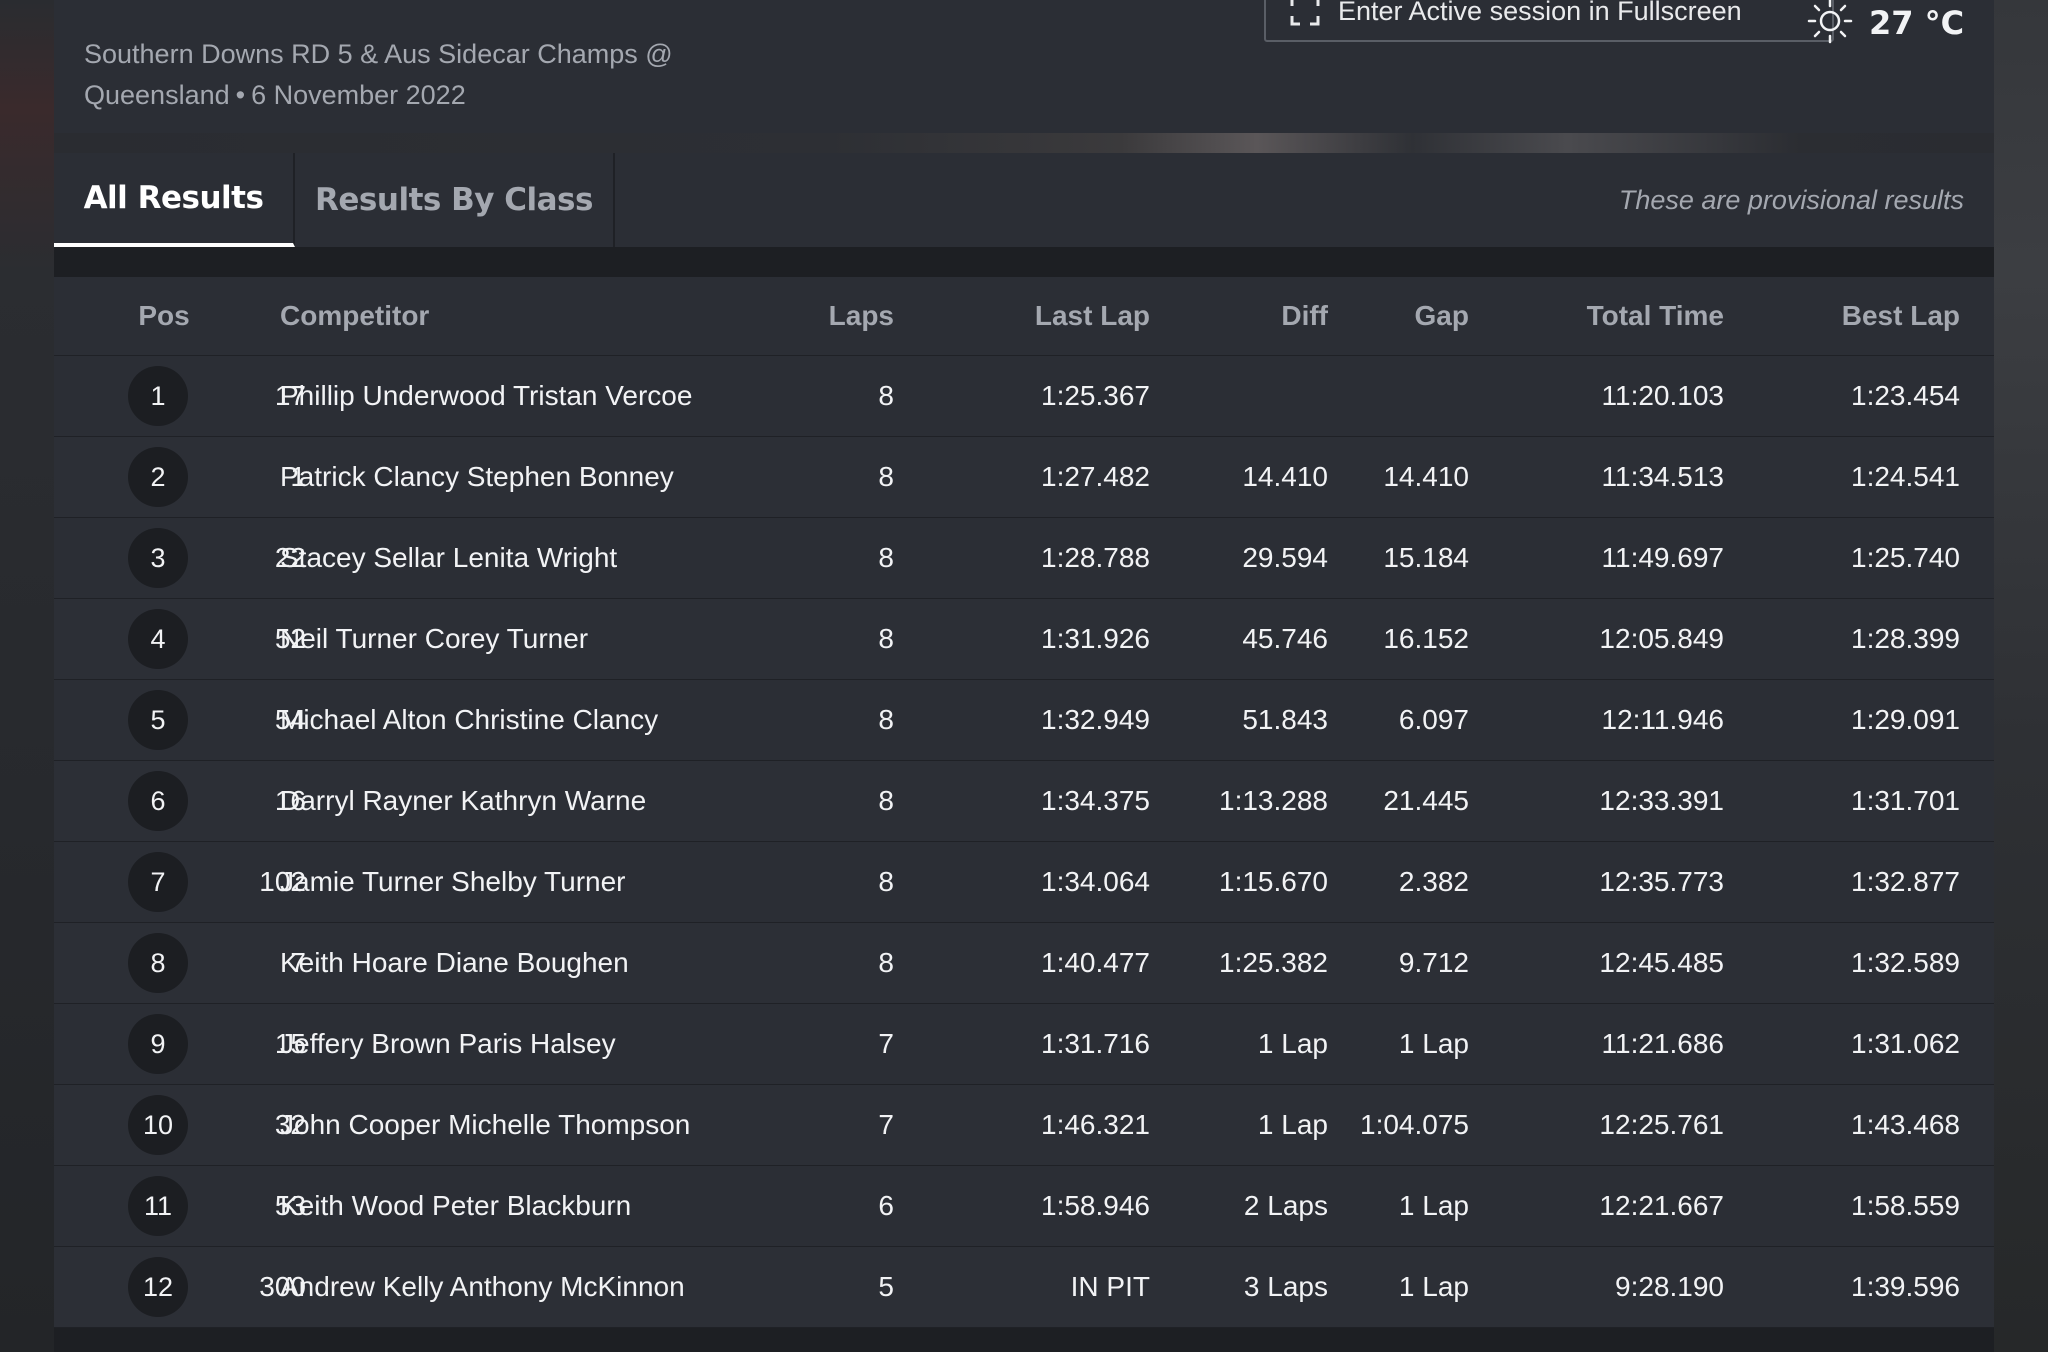 The width and height of the screenshot is (2048, 1352). Describe the element at coordinates (1905, 962) in the screenshot. I see `best-lap-value: 1:32.589` at that location.